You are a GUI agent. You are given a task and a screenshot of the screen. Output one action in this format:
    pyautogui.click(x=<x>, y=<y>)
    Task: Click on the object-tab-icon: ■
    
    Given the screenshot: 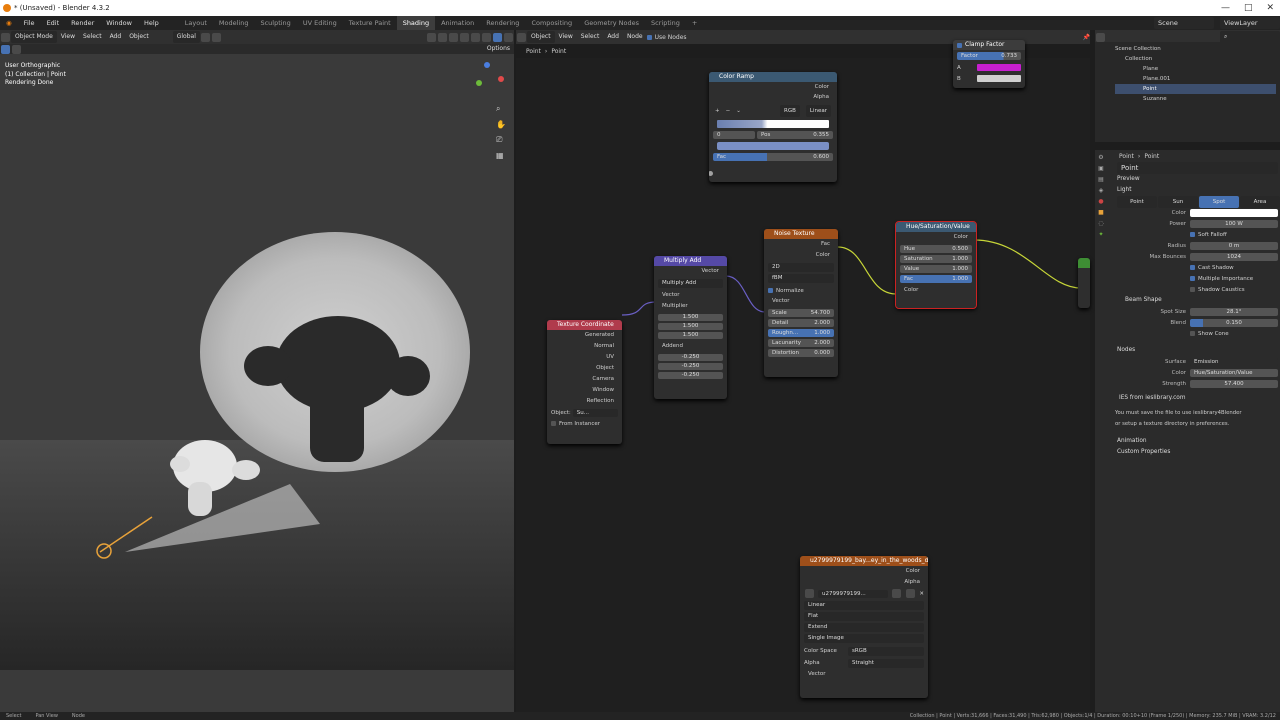 What is the action you would take?
    pyautogui.click(x=1101, y=212)
    